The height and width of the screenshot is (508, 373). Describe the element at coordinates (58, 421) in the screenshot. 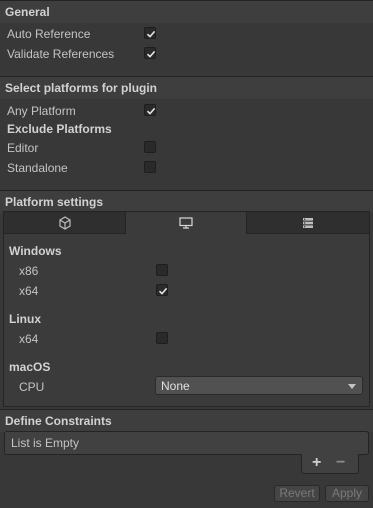

I see `define-constraints-title: Define Constraints` at that location.